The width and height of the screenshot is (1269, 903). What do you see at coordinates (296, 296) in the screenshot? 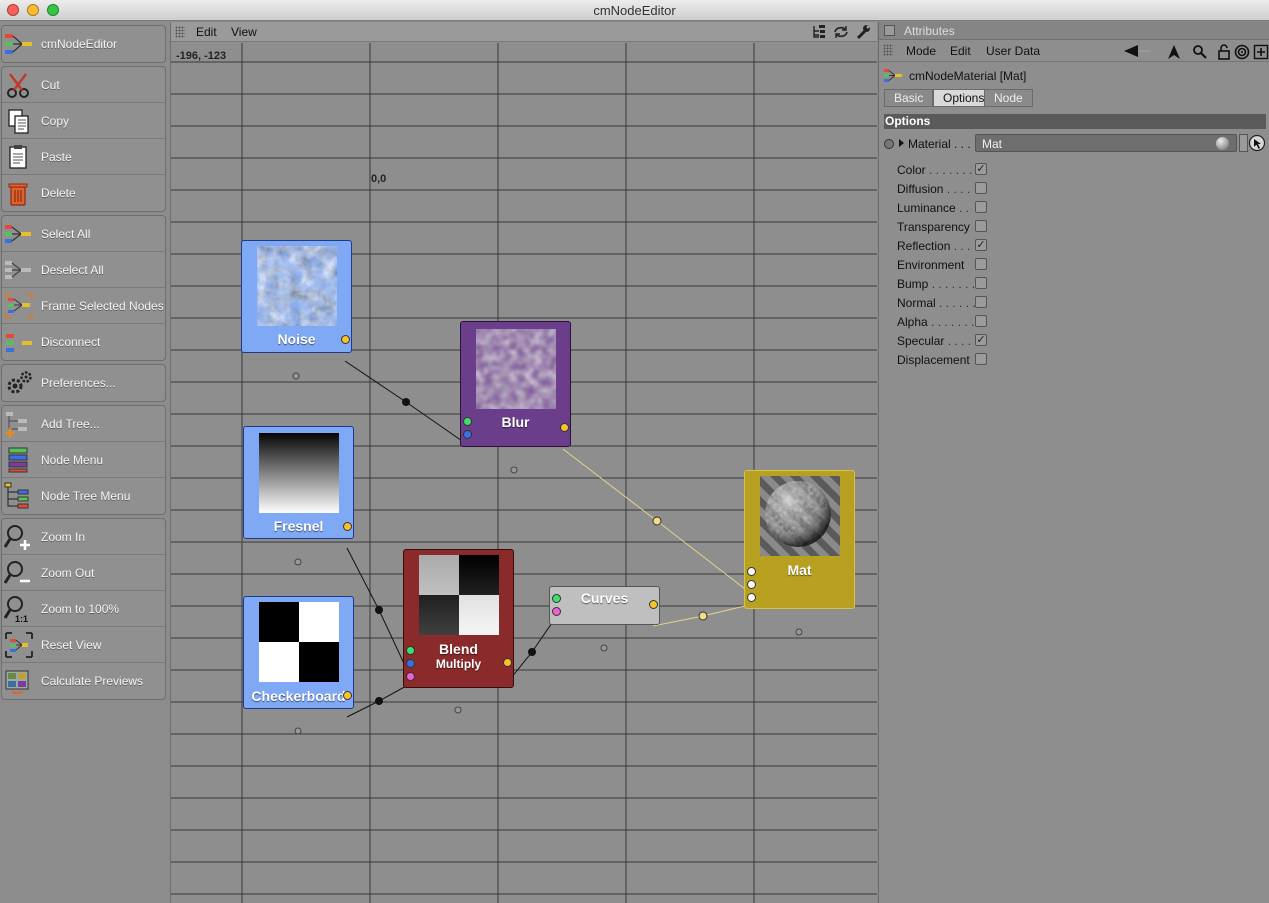
I see `node-noise: Noise` at bounding box center [296, 296].